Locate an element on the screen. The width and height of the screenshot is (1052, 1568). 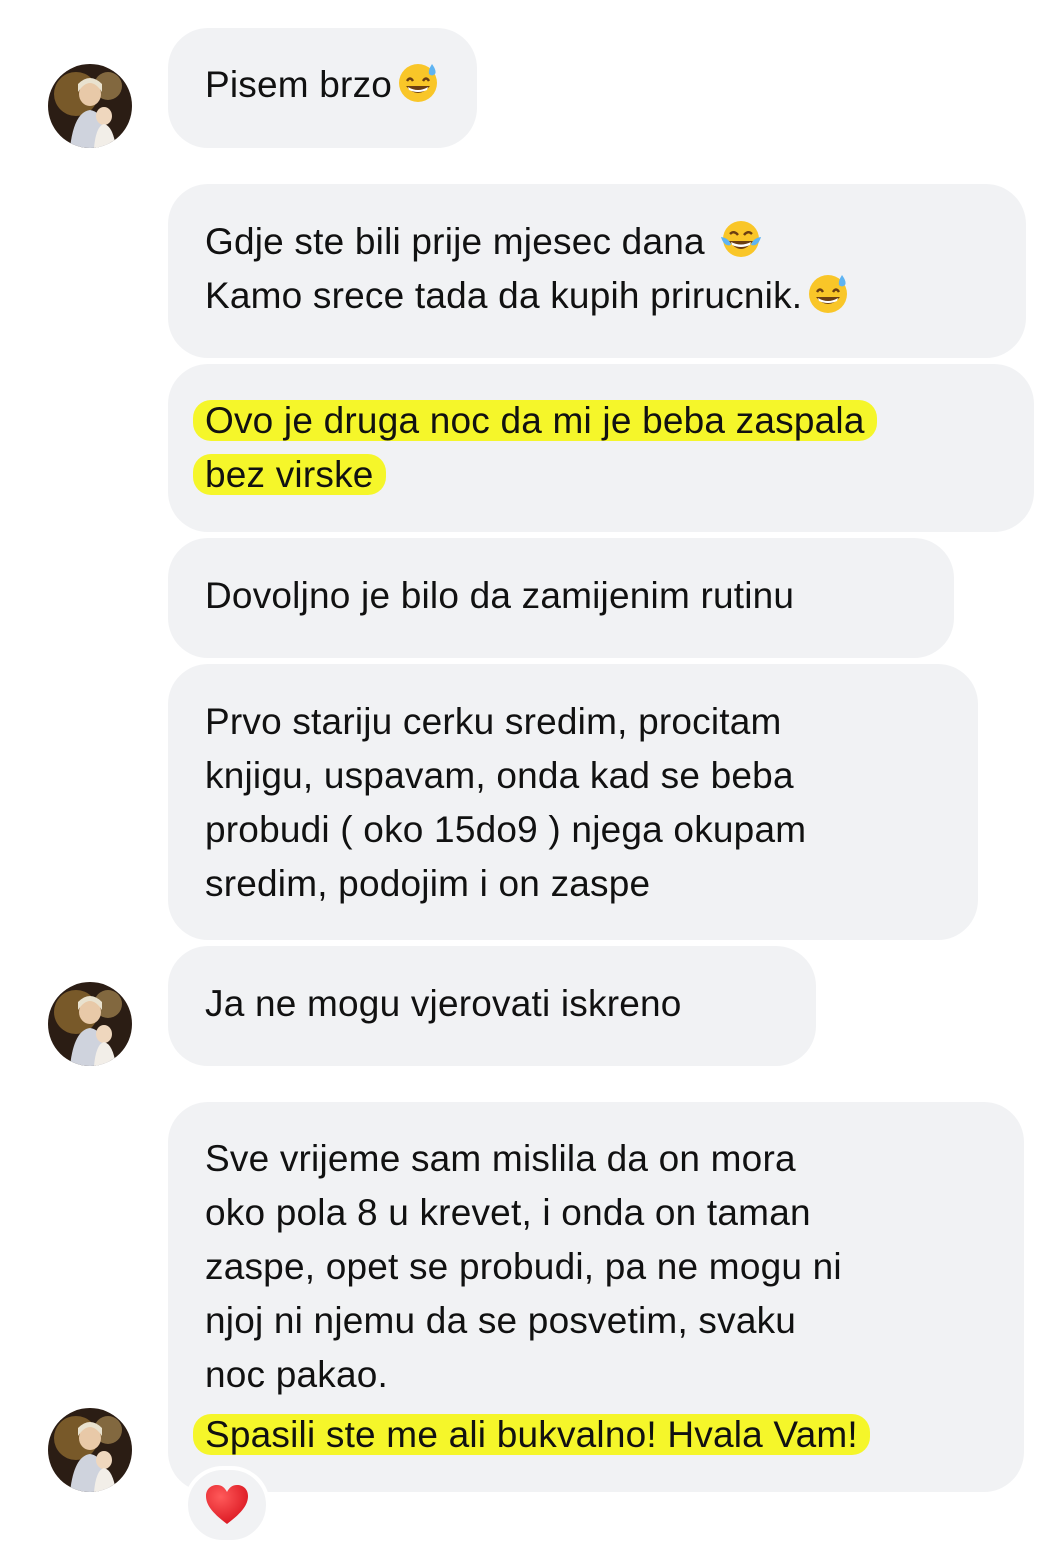
red-heart-icon is located at coordinates (227, 1504).